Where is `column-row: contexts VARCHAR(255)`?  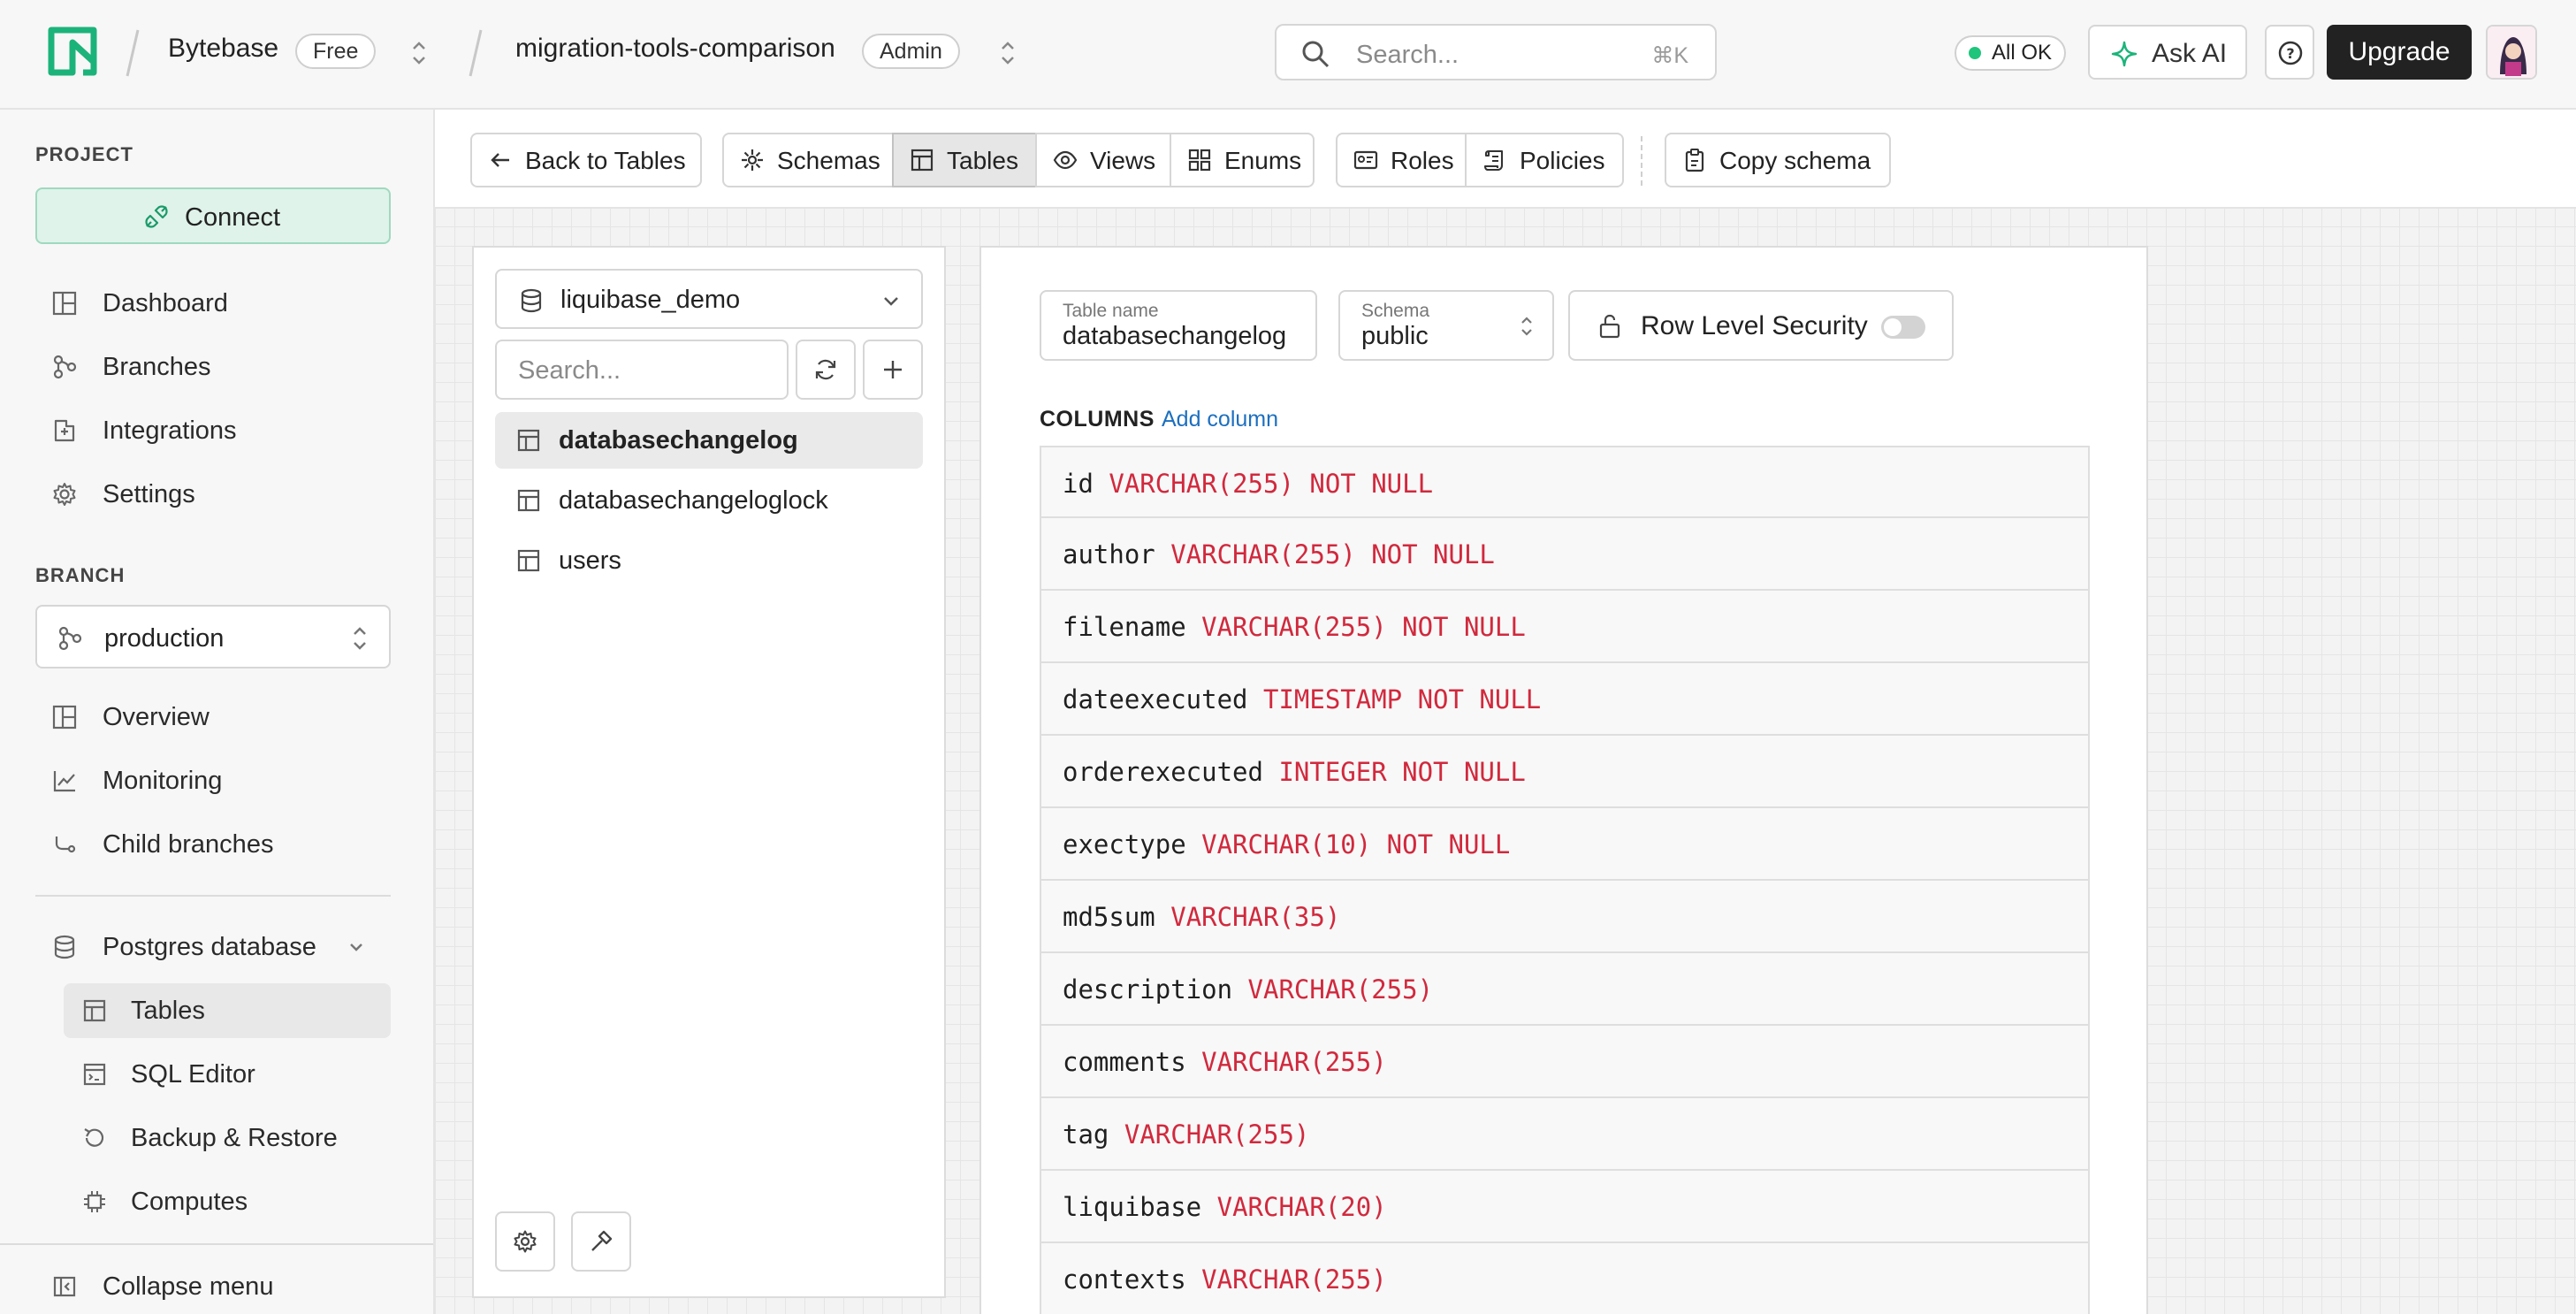
column-row: contexts VARCHAR(255) is located at coordinates (1565, 1278).